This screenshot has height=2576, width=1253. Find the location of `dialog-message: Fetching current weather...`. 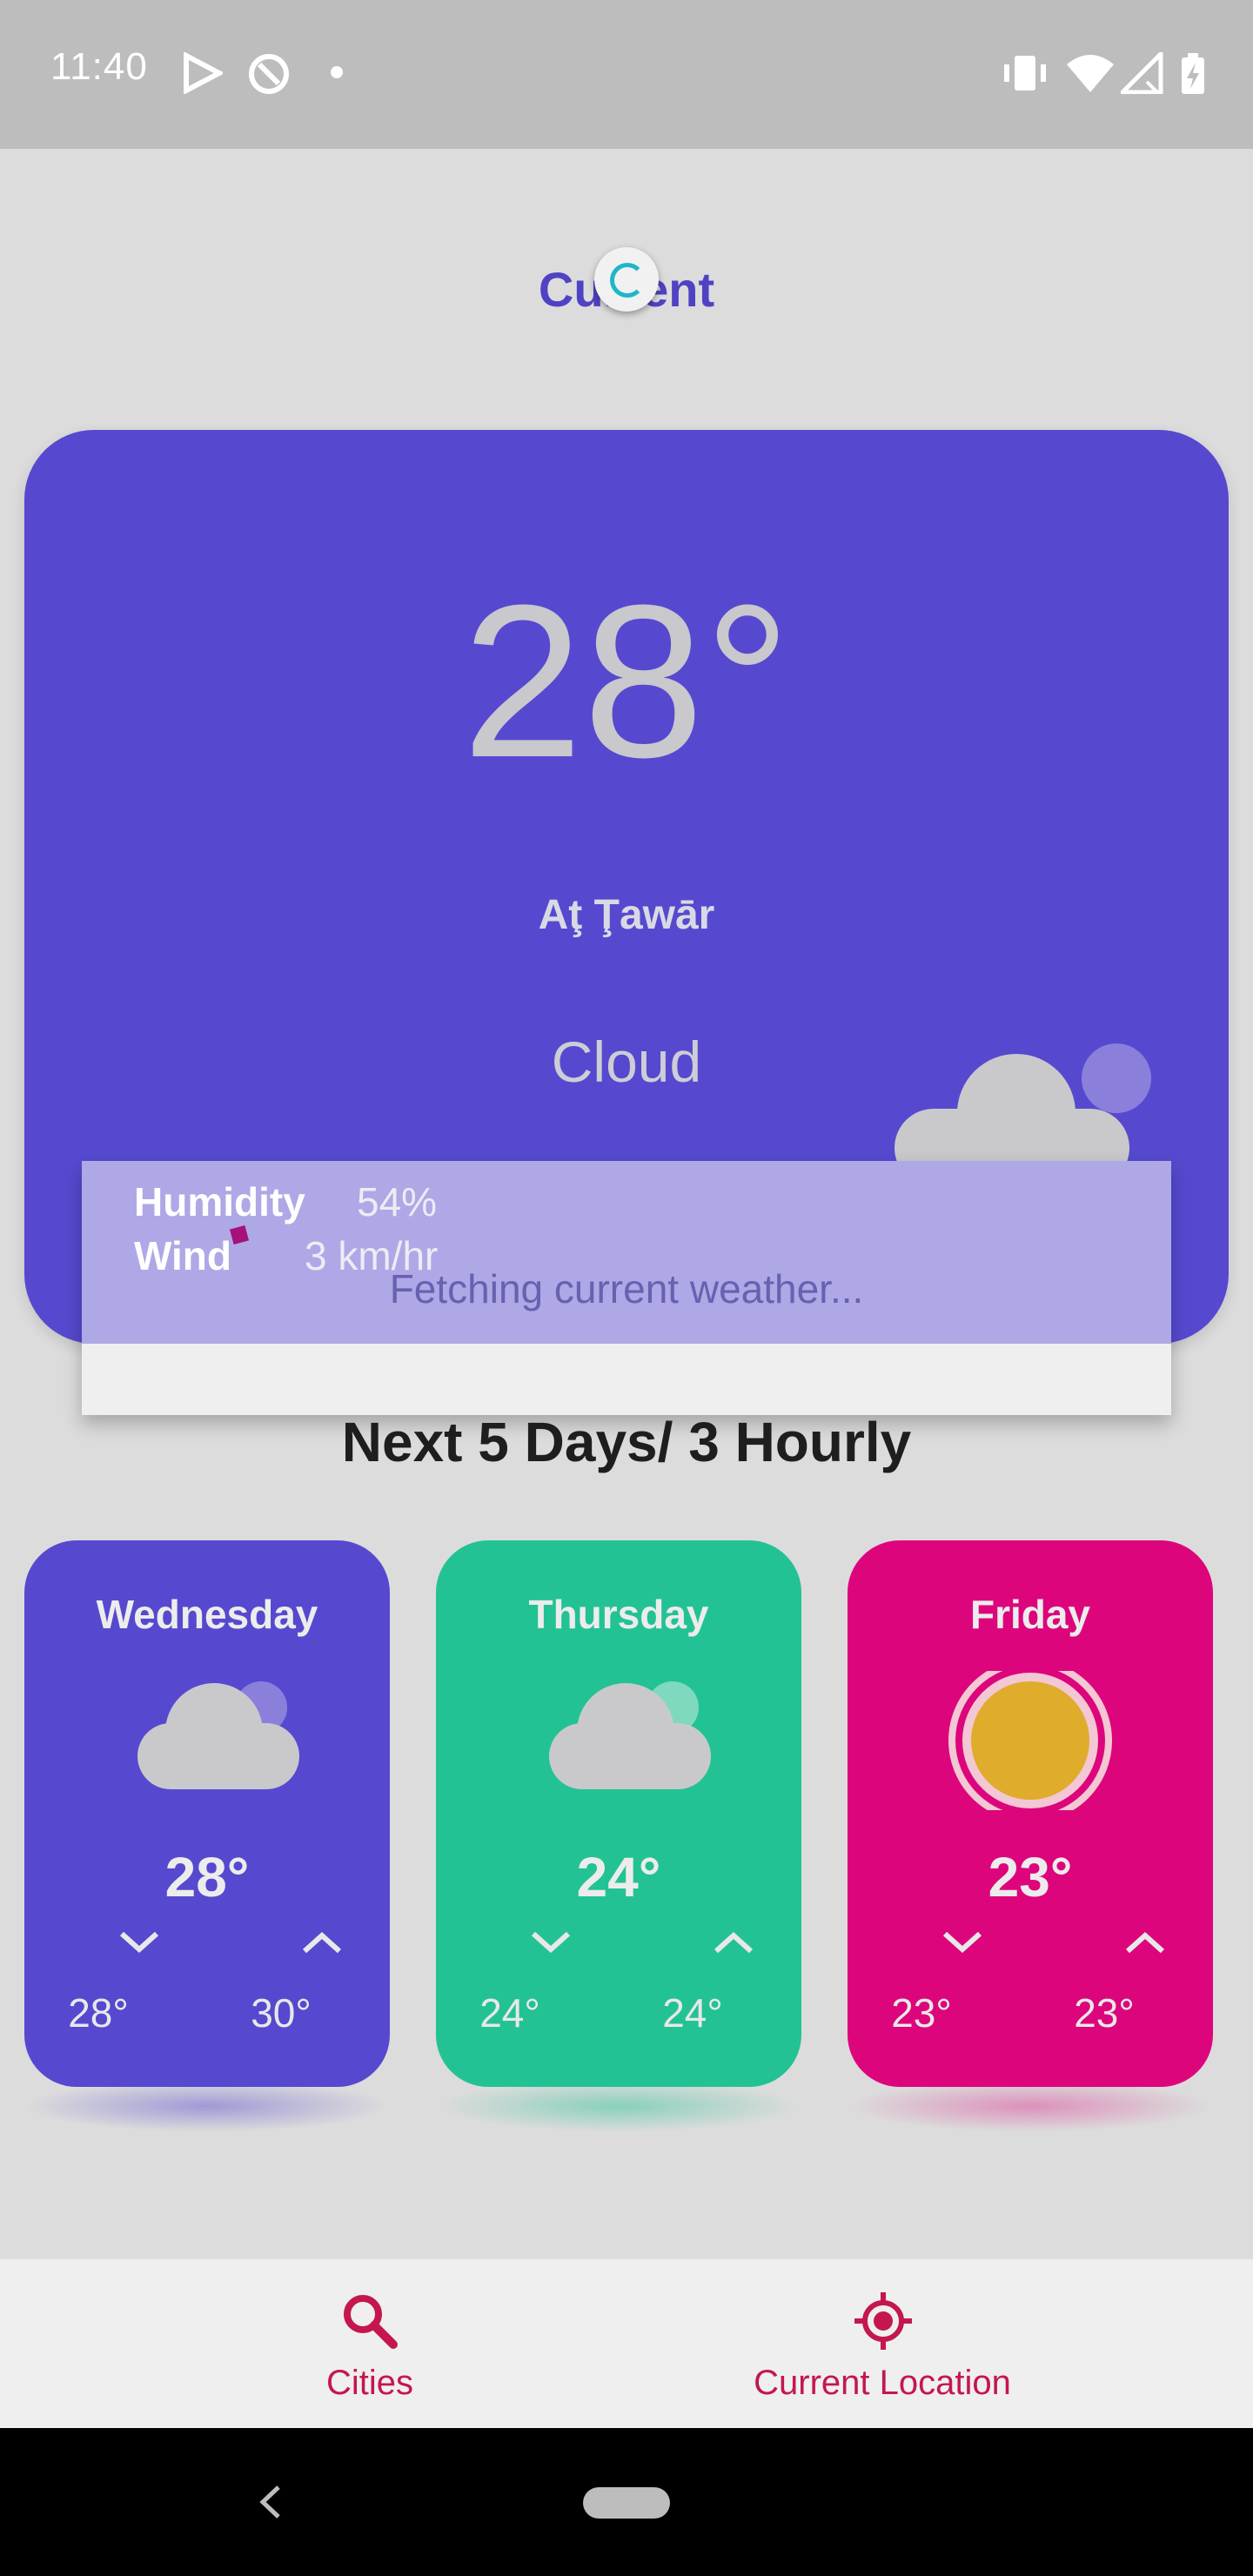

dialog-message: Fetching current weather... is located at coordinates (626, 1288).